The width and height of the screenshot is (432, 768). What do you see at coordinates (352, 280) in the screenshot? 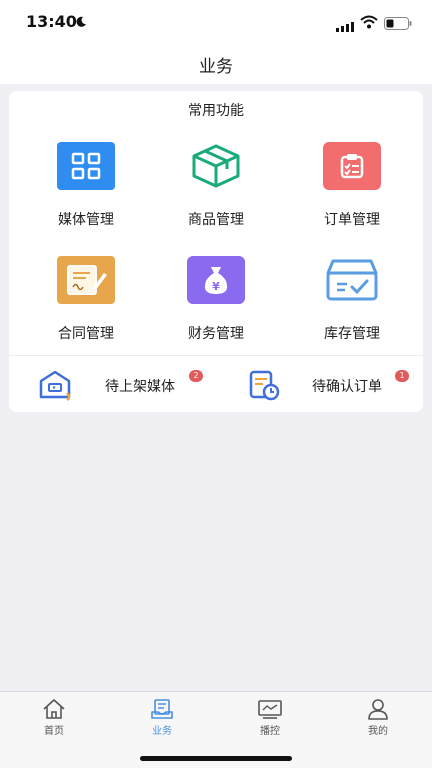
I see `inventory-box-icon` at bounding box center [352, 280].